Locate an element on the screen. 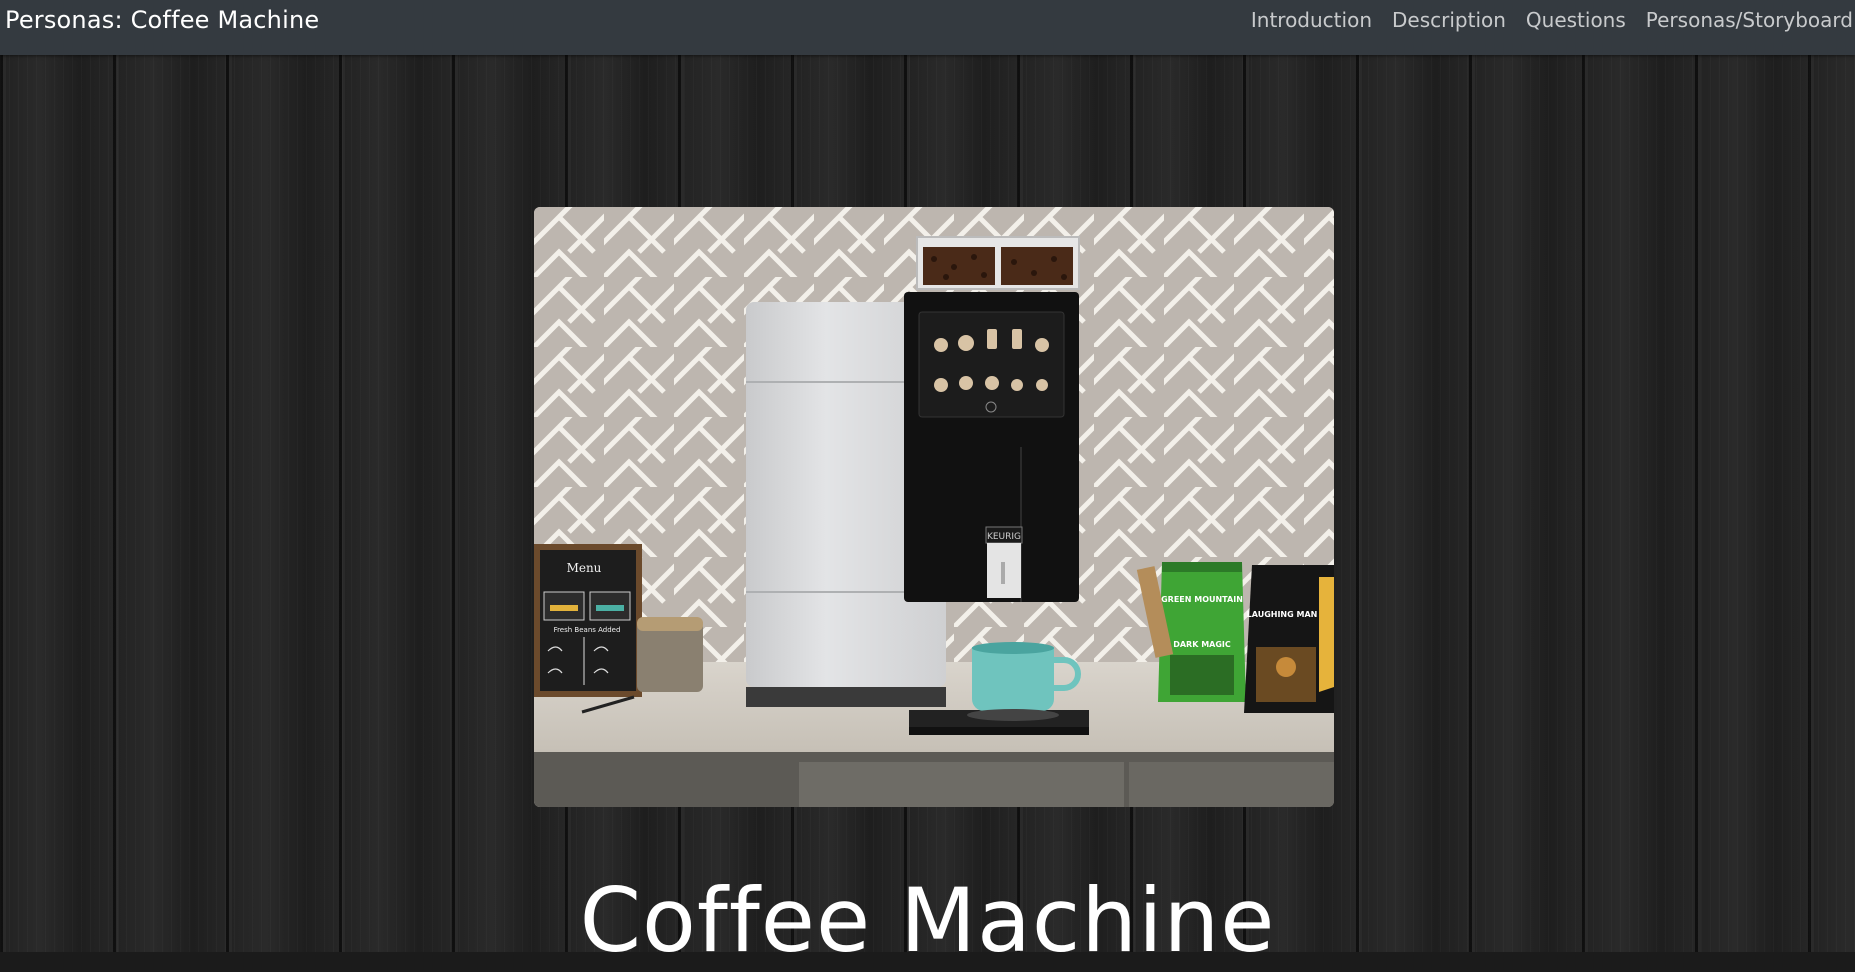 The image size is (1855, 972). nav-link-description: Description is located at coordinates (1449, 20).